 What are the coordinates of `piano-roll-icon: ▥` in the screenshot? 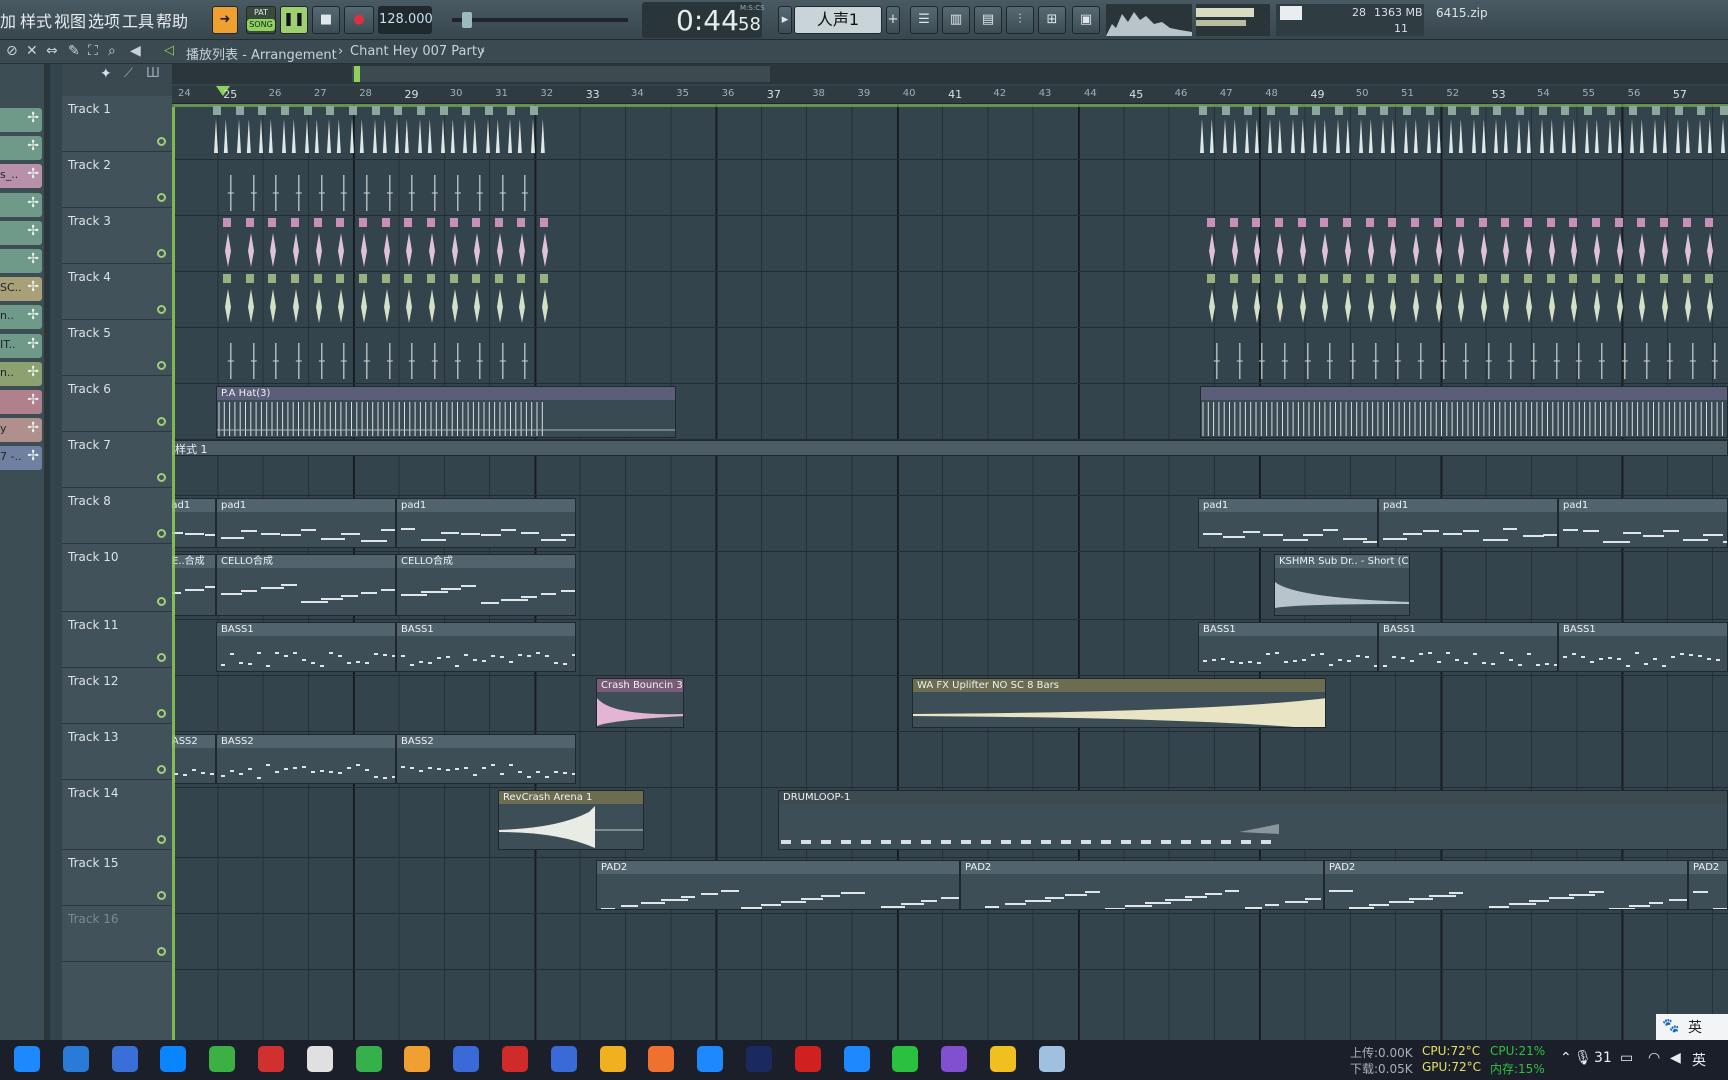 It's located at (956, 20).